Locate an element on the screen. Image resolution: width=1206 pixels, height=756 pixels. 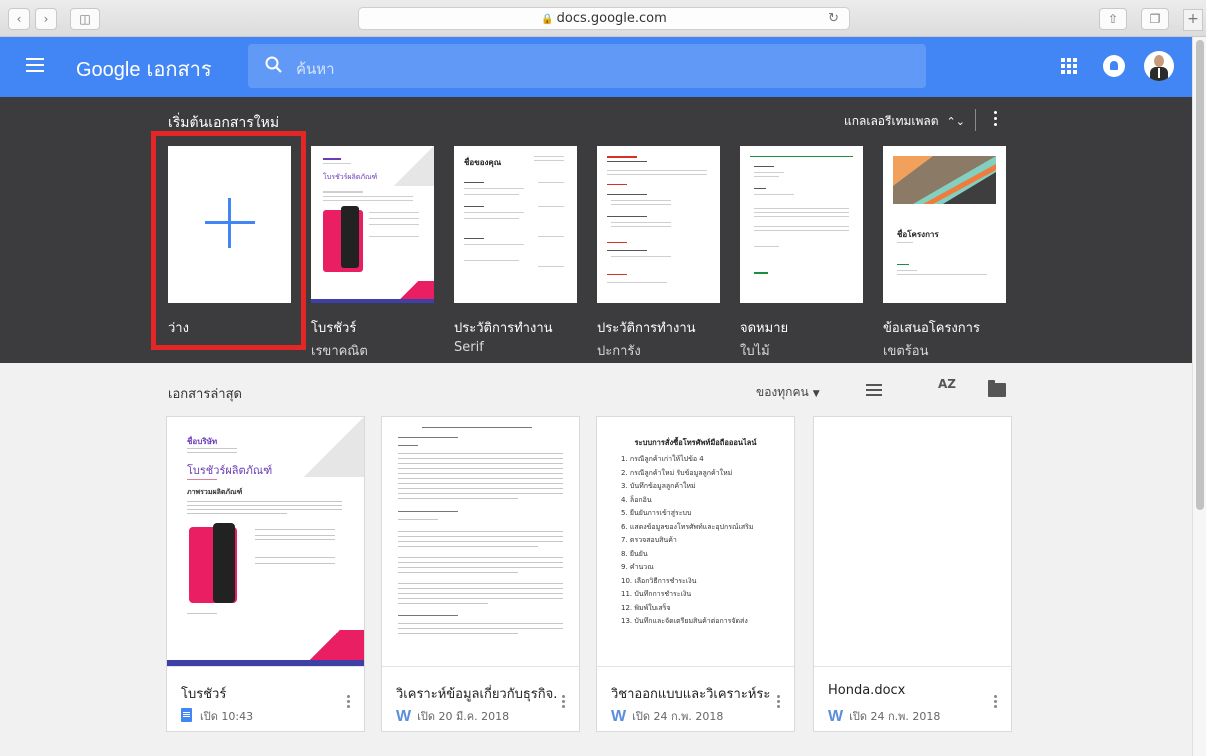
sidebar-toggle-icon: ◫ is located at coordinates (85, 19).